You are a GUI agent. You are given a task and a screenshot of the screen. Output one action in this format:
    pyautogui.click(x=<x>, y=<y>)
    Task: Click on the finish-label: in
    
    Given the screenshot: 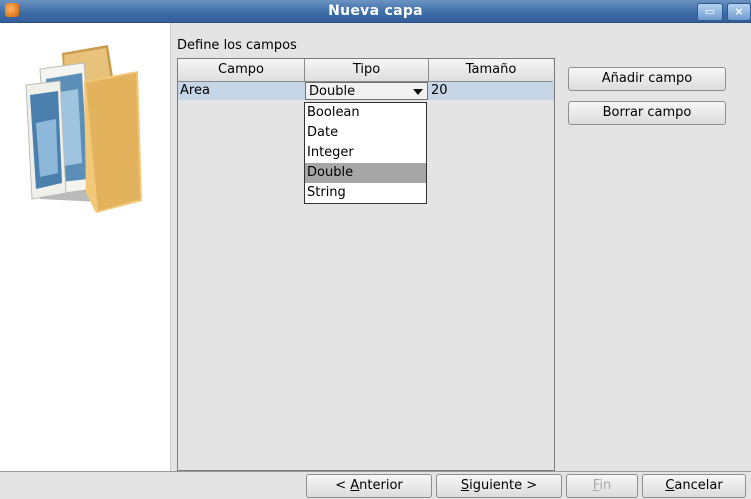 What is the action you would take?
    pyautogui.click(x=605, y=485)
    